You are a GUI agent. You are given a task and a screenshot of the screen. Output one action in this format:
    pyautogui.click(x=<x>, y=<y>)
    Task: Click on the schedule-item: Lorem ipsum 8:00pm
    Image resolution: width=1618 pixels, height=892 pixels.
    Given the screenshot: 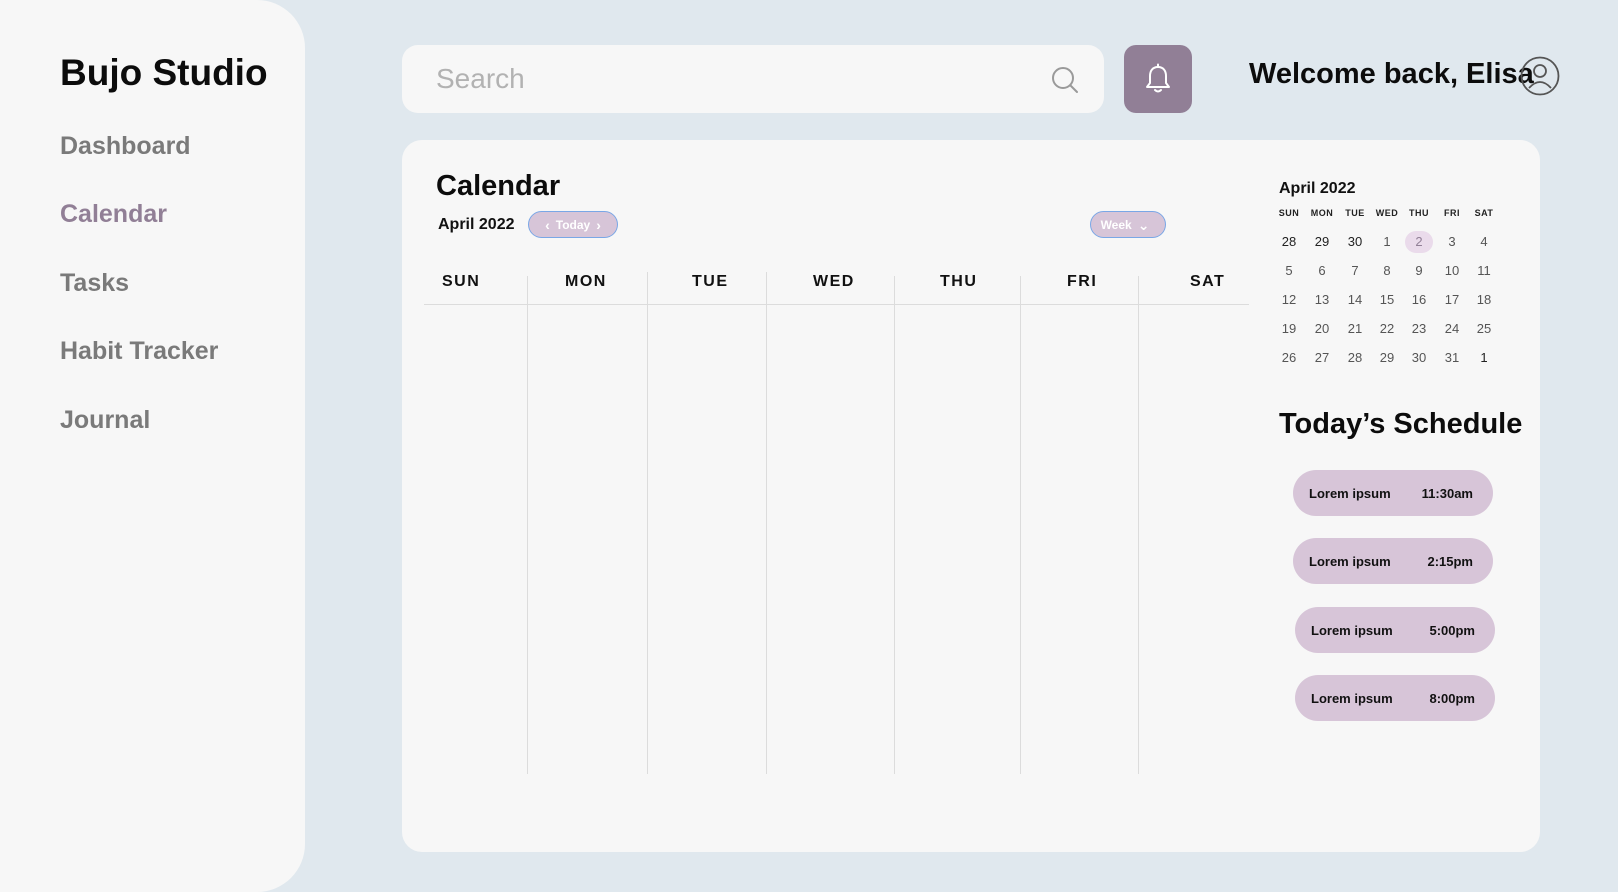 What is the action you would take?
    pyautogui.click(x=1395, y=698)
    